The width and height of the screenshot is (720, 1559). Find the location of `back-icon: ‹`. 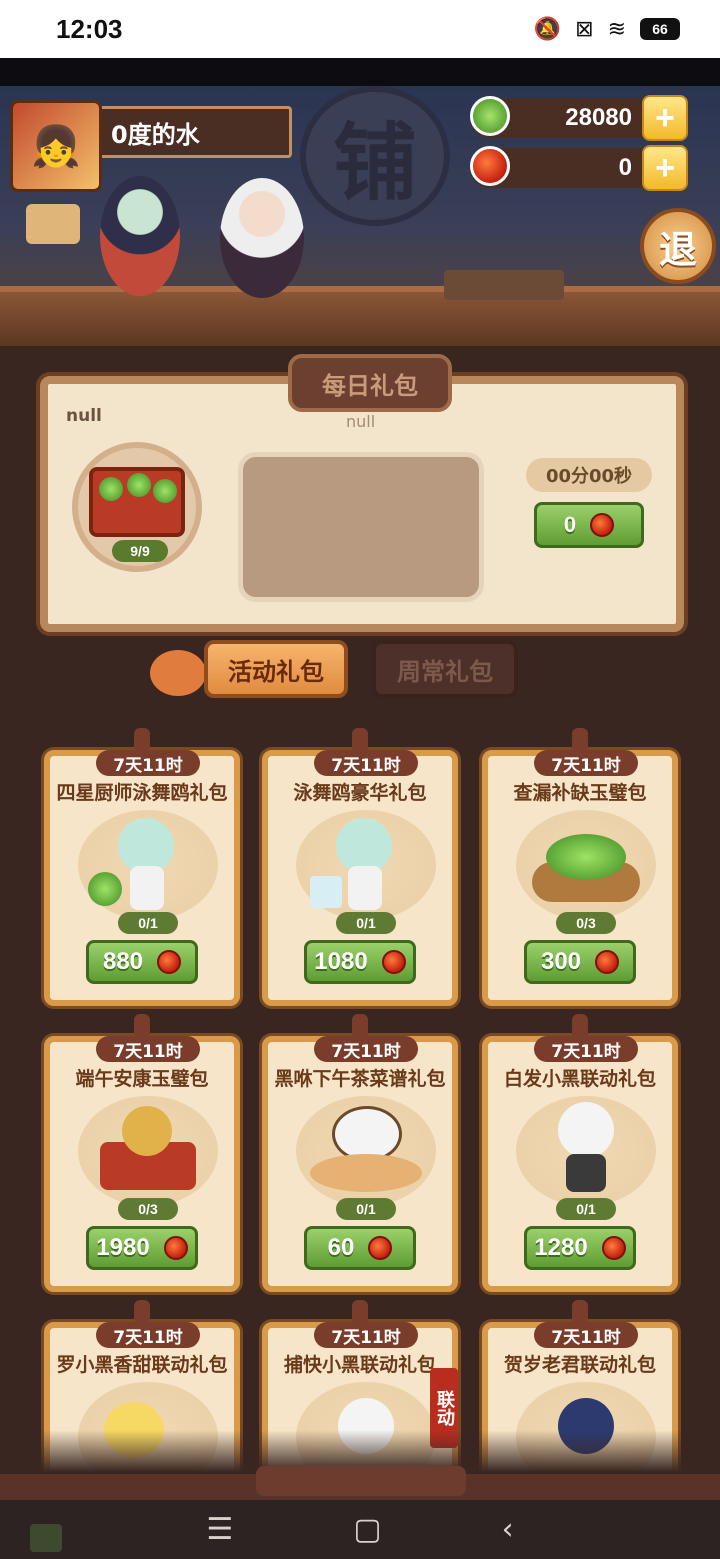

back-icon: ‹ is located at coordinates (508, 1529).